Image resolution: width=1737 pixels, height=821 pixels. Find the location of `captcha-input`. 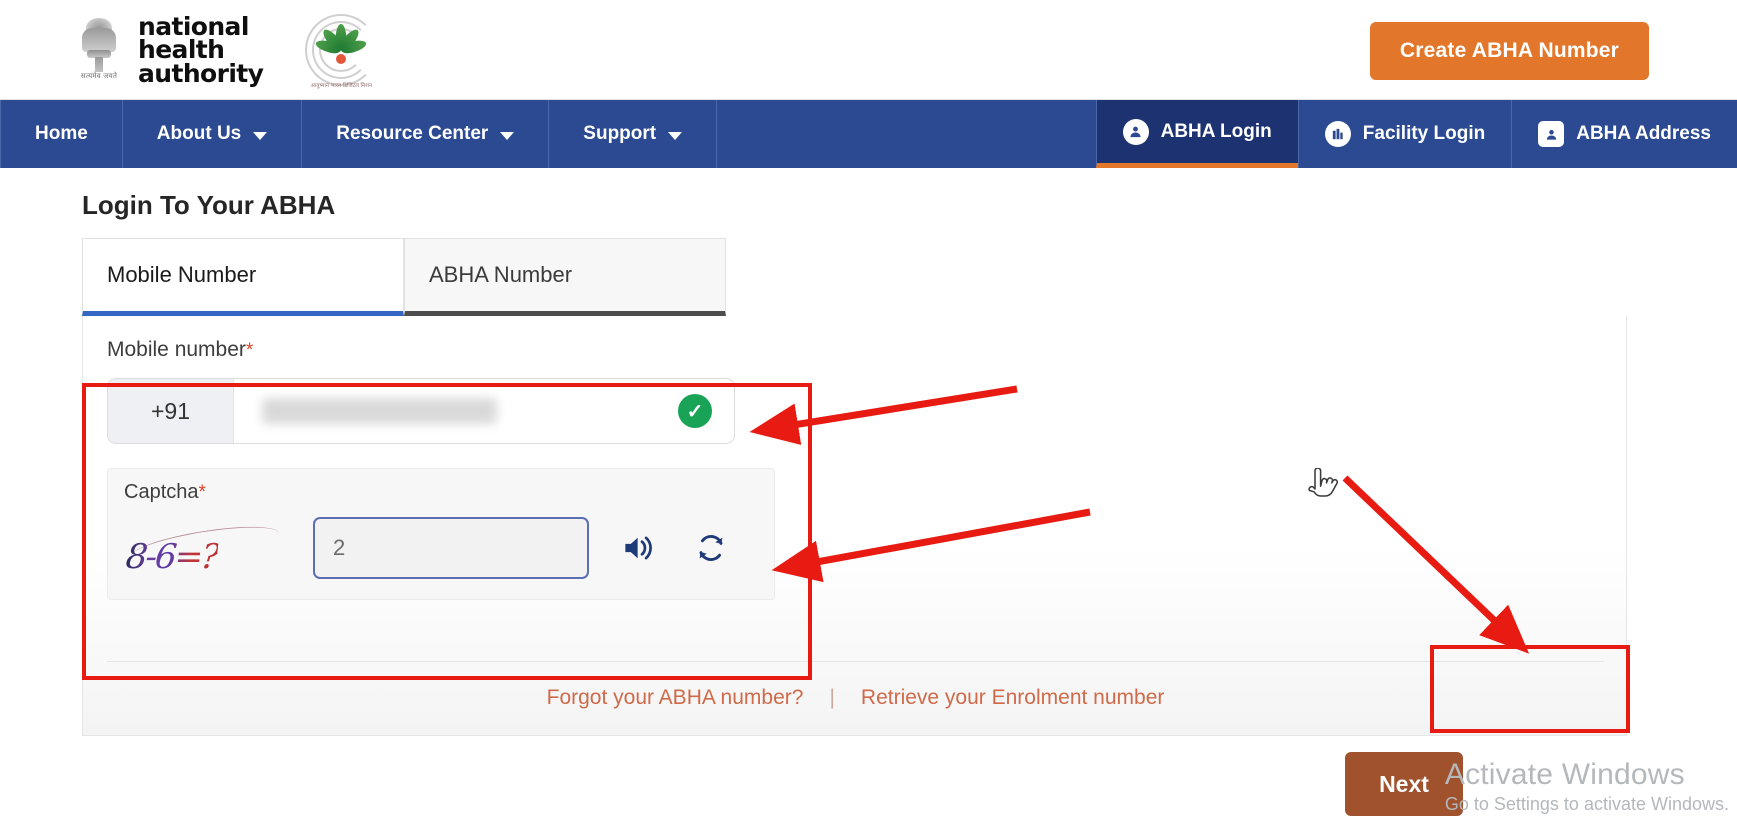

captcha-input is located at coordinates (451, 548).